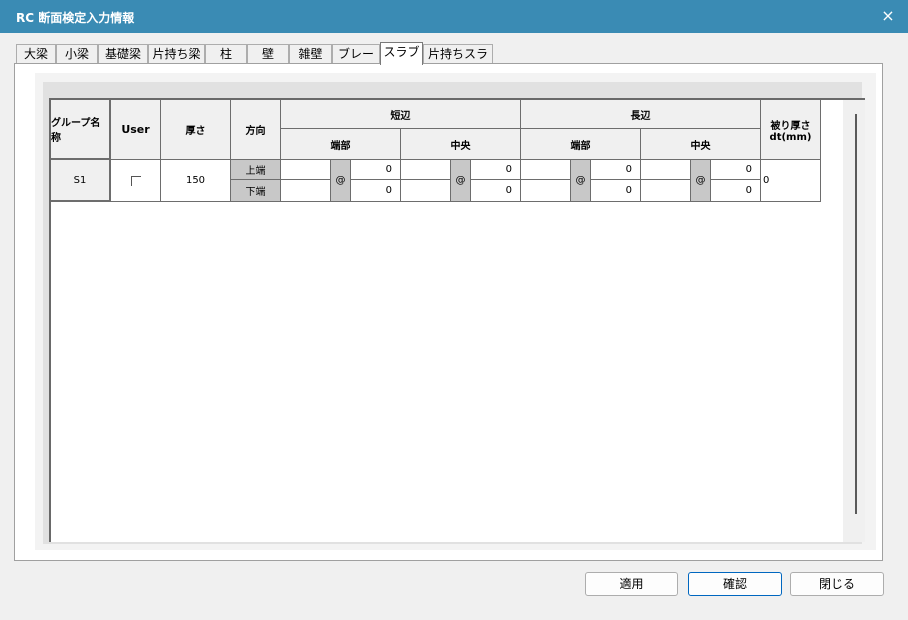 This screenshot has height=620, width=908. I want to click on long-end-pitch-top: 0, so click(616, 170).